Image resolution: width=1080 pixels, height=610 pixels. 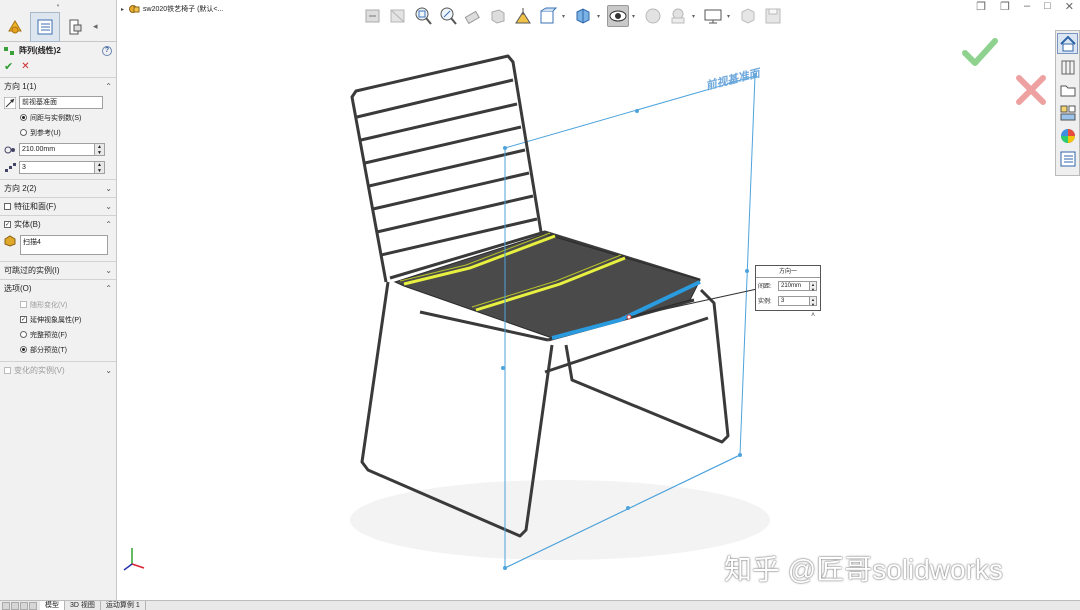 What do you see at coordinates (58, 66) in the screenshot?
I see `pm-actions: ✔ ✕` at bounding box center [58, 66].